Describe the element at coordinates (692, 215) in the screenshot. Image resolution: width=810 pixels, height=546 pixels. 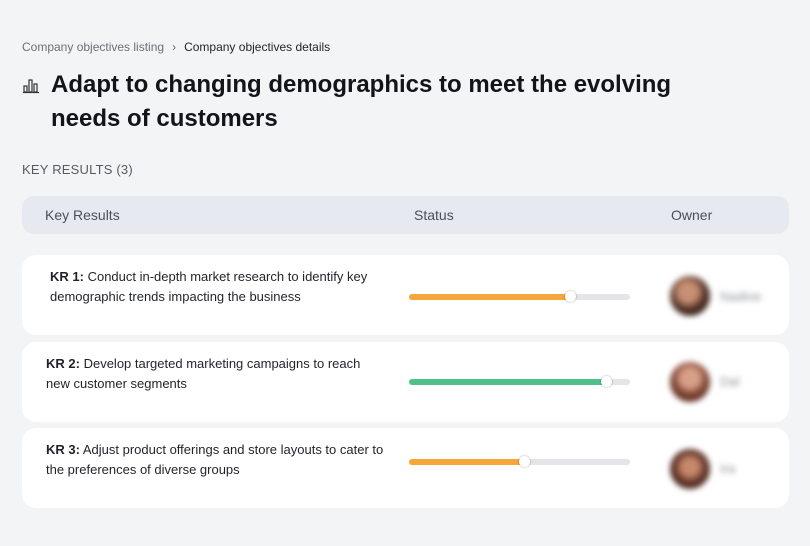
I see `column-header-owner: Owner` at that location.